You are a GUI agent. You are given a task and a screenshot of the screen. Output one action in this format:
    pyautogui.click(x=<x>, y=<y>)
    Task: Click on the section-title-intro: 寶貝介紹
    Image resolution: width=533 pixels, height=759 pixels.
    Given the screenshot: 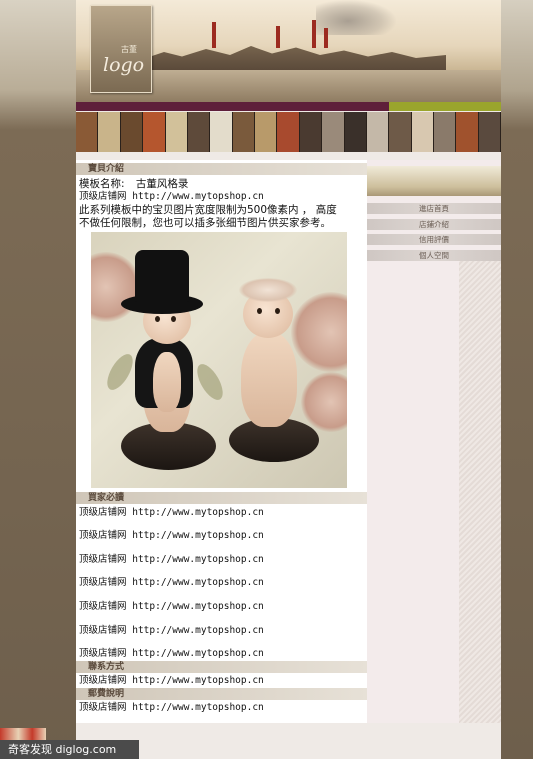 What is the action you would take?
    pyautogui.click(x=221, y=169)
    